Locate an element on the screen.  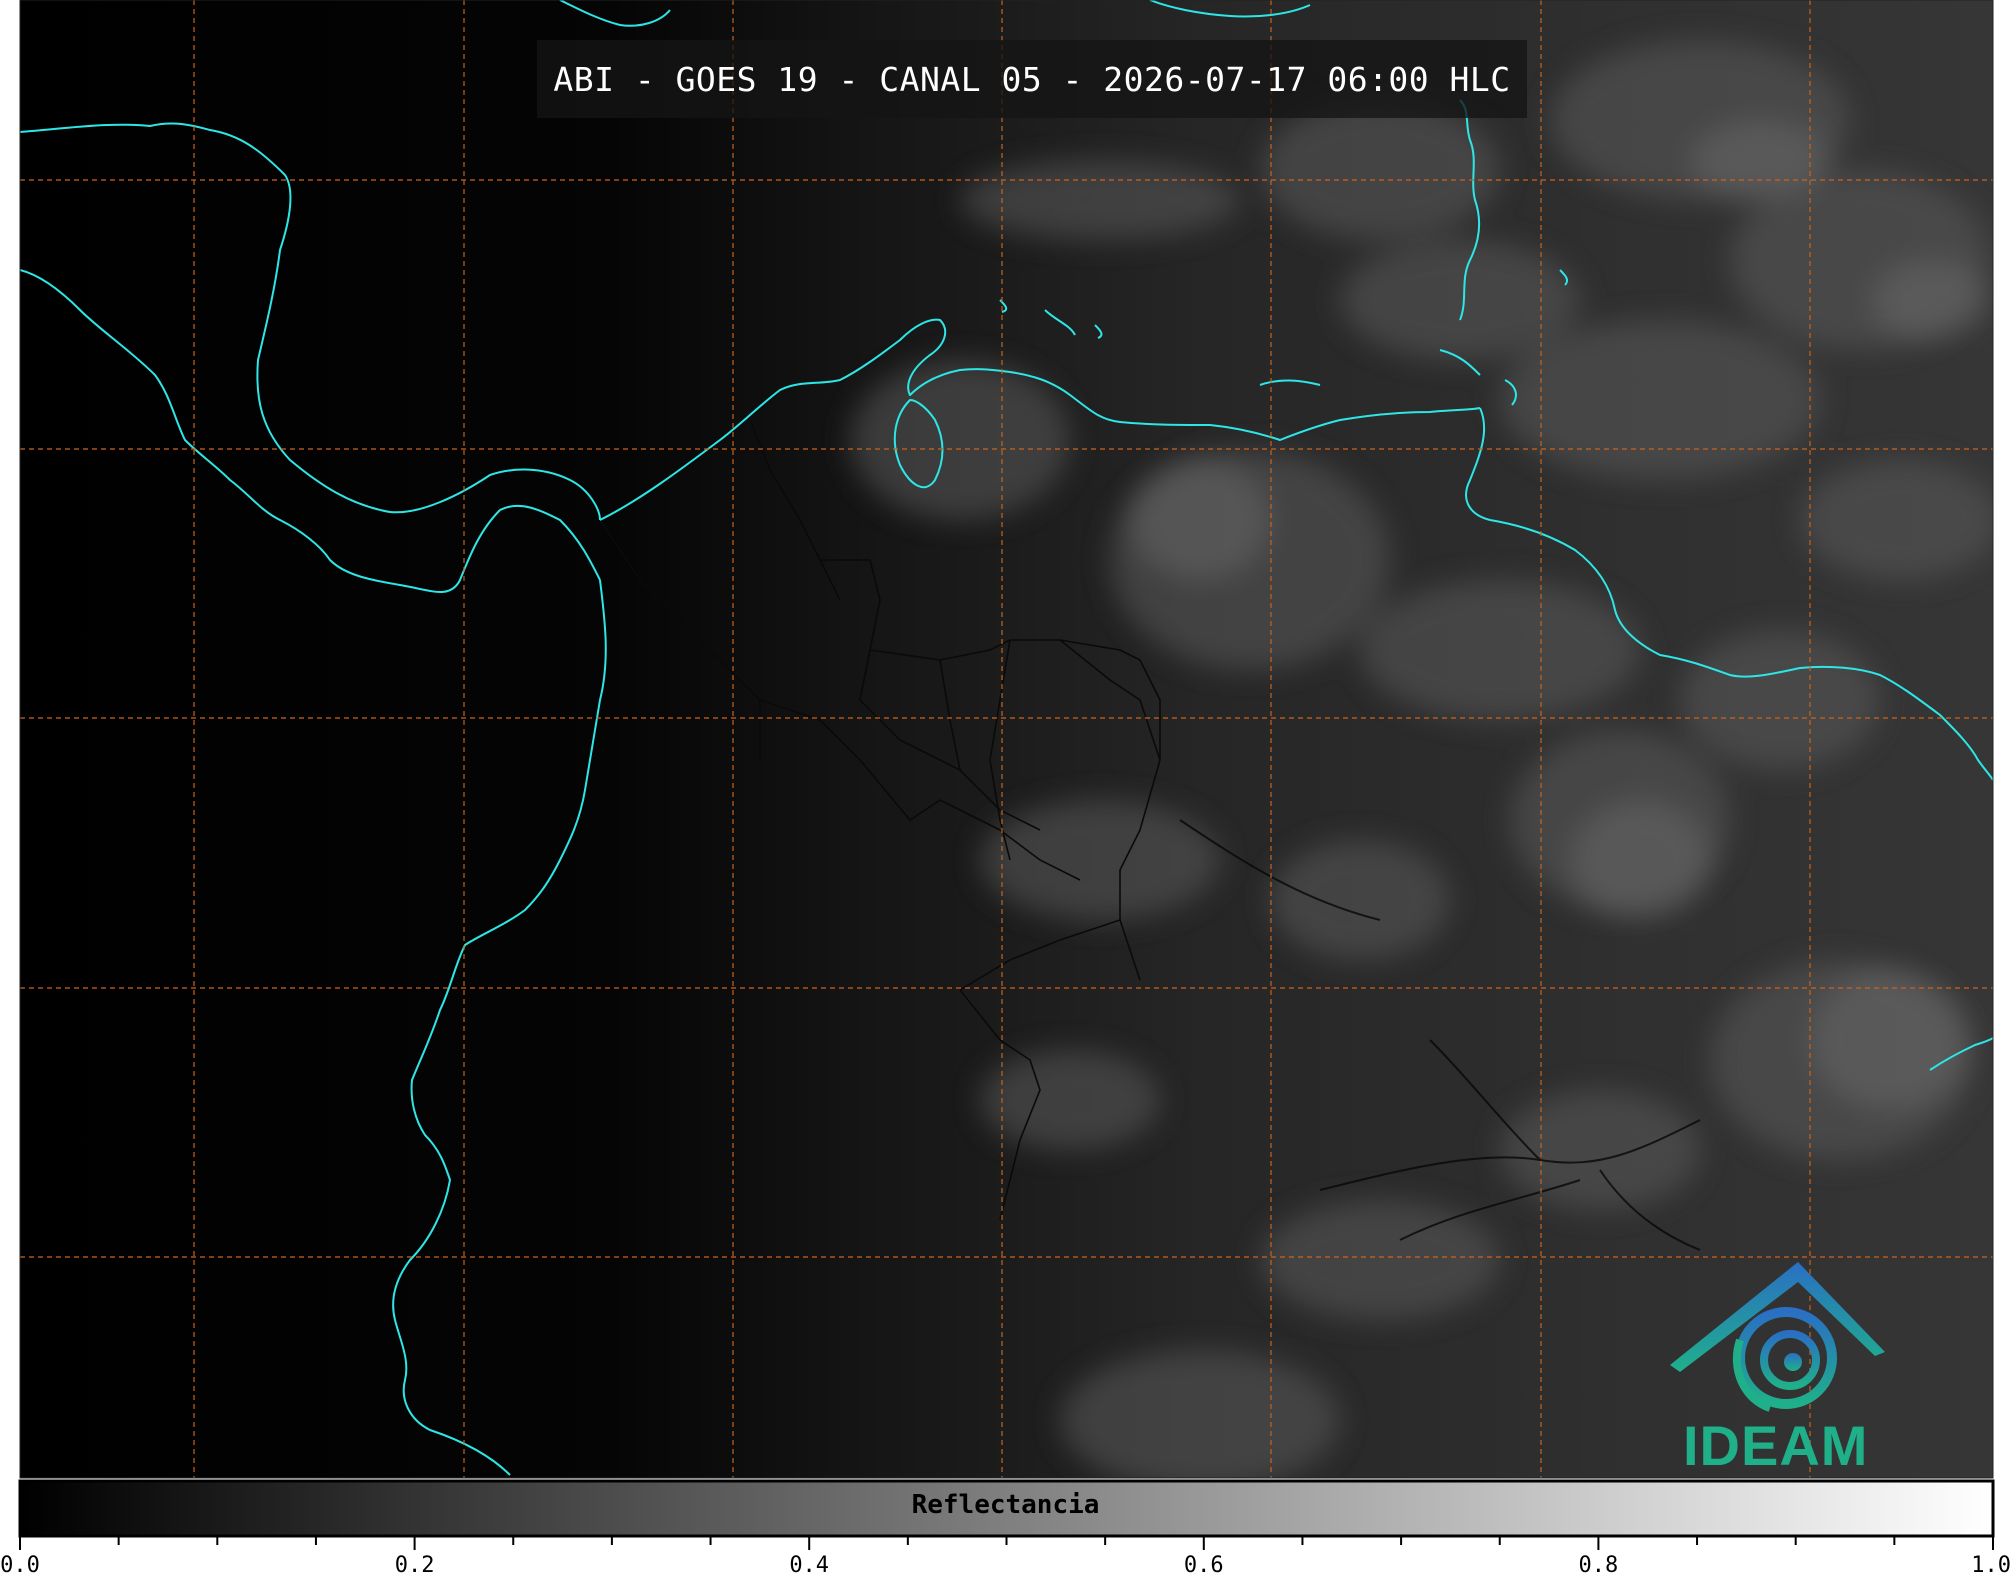
colorbar-tick-label: 0.8 is located at coordinates (1598, 1565).